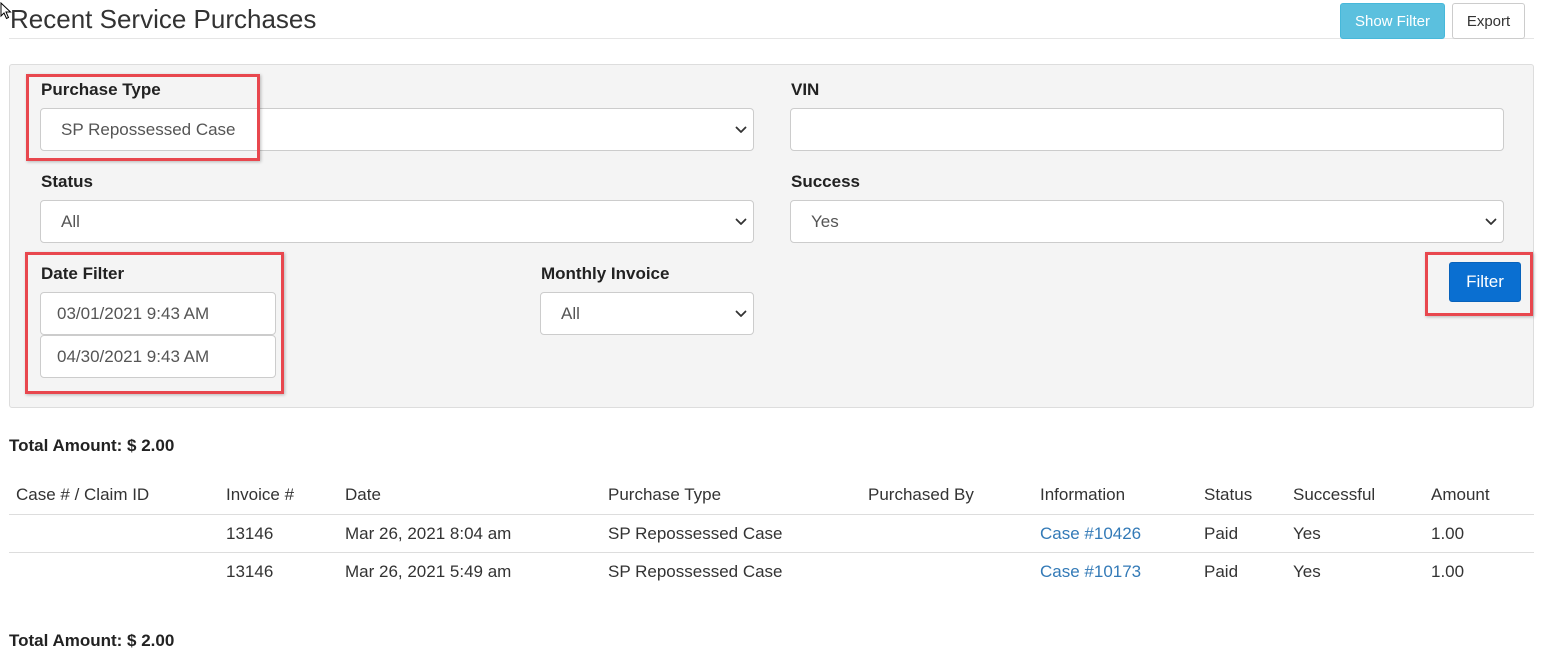  Describe the element at coordinates (1090, 571) in the screenshot. I see `case-link: Case #10173` at that location.